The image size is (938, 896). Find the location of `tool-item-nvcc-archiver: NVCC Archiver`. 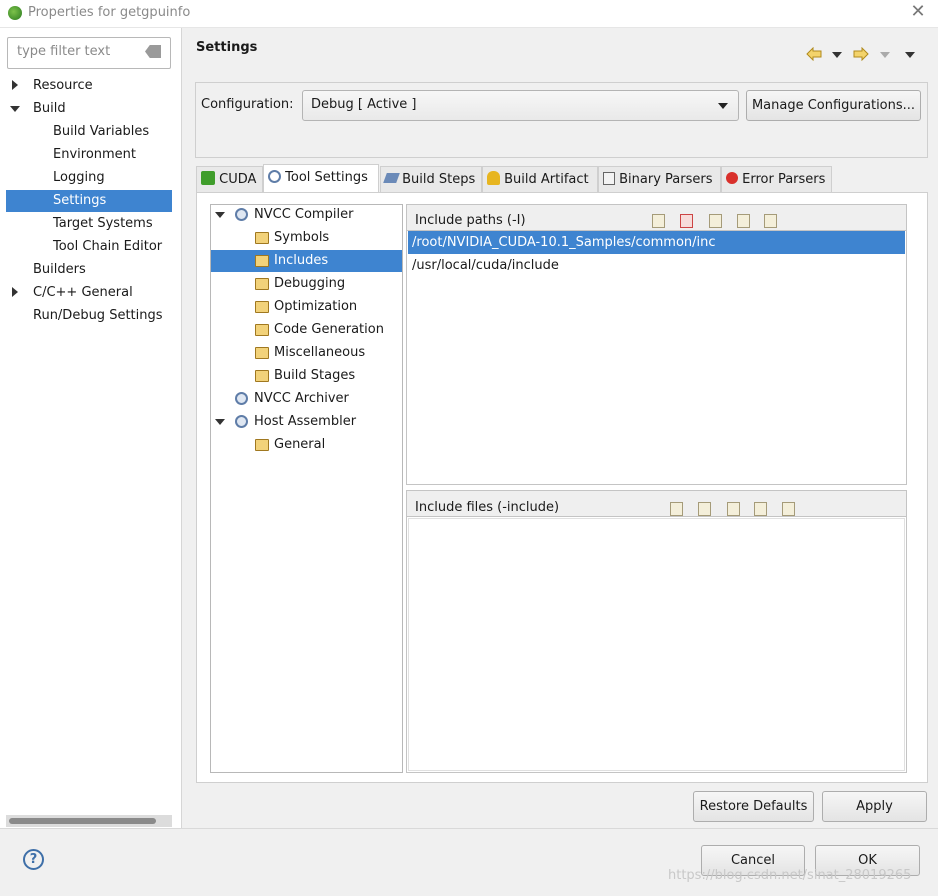

tool-item-nvcc-archiver: NVCC Archiver is located at coordinates (301, 398).